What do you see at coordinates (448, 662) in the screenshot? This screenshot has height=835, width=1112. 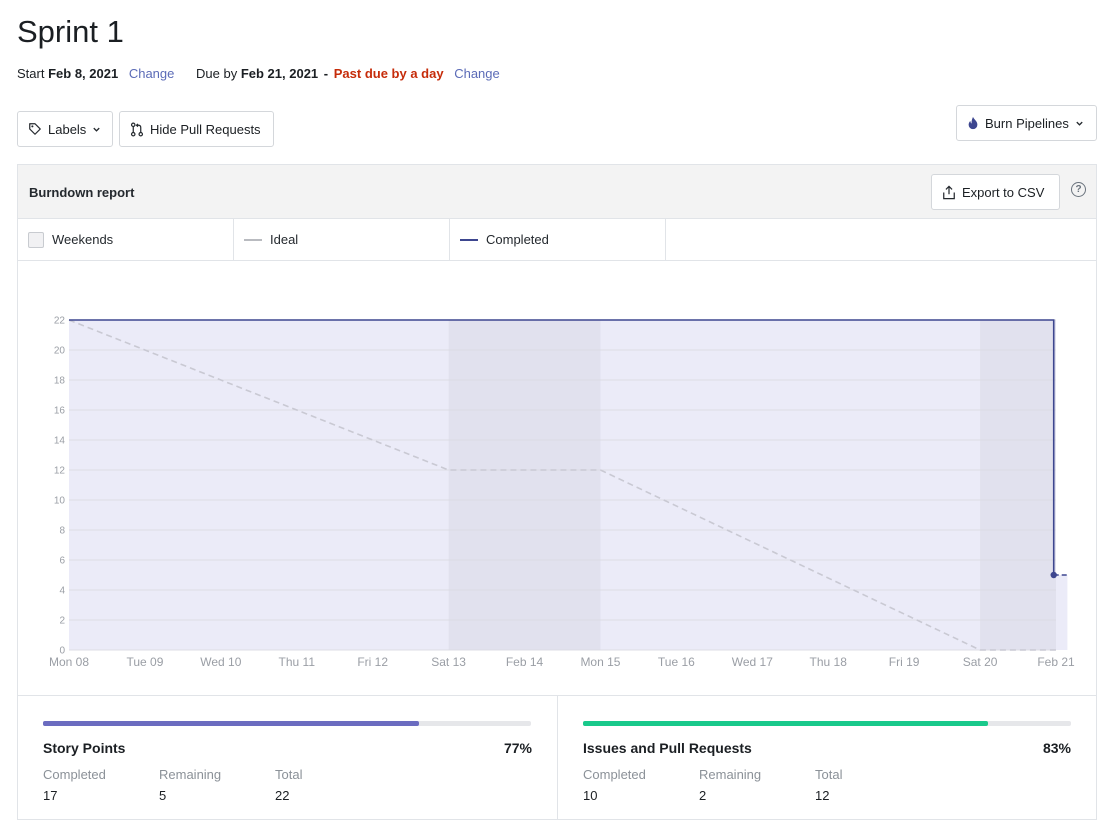 I see `x-tick-label: Sat 13` at bounding box center [448, 662].